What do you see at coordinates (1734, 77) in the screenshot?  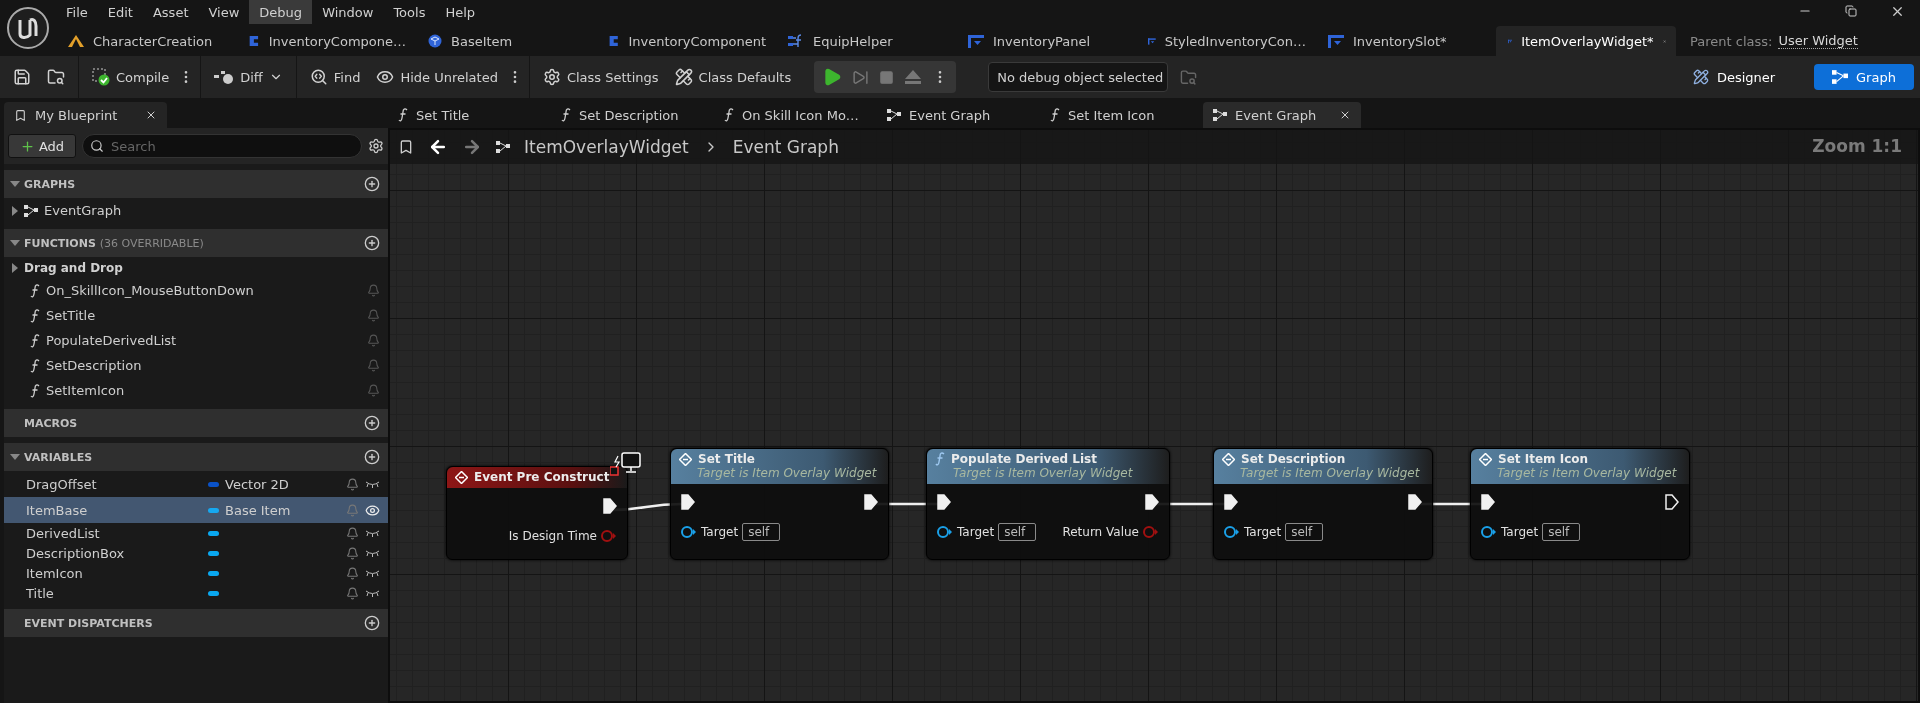 I see `mode-button: Designer` at bounding box center [1734, 77].